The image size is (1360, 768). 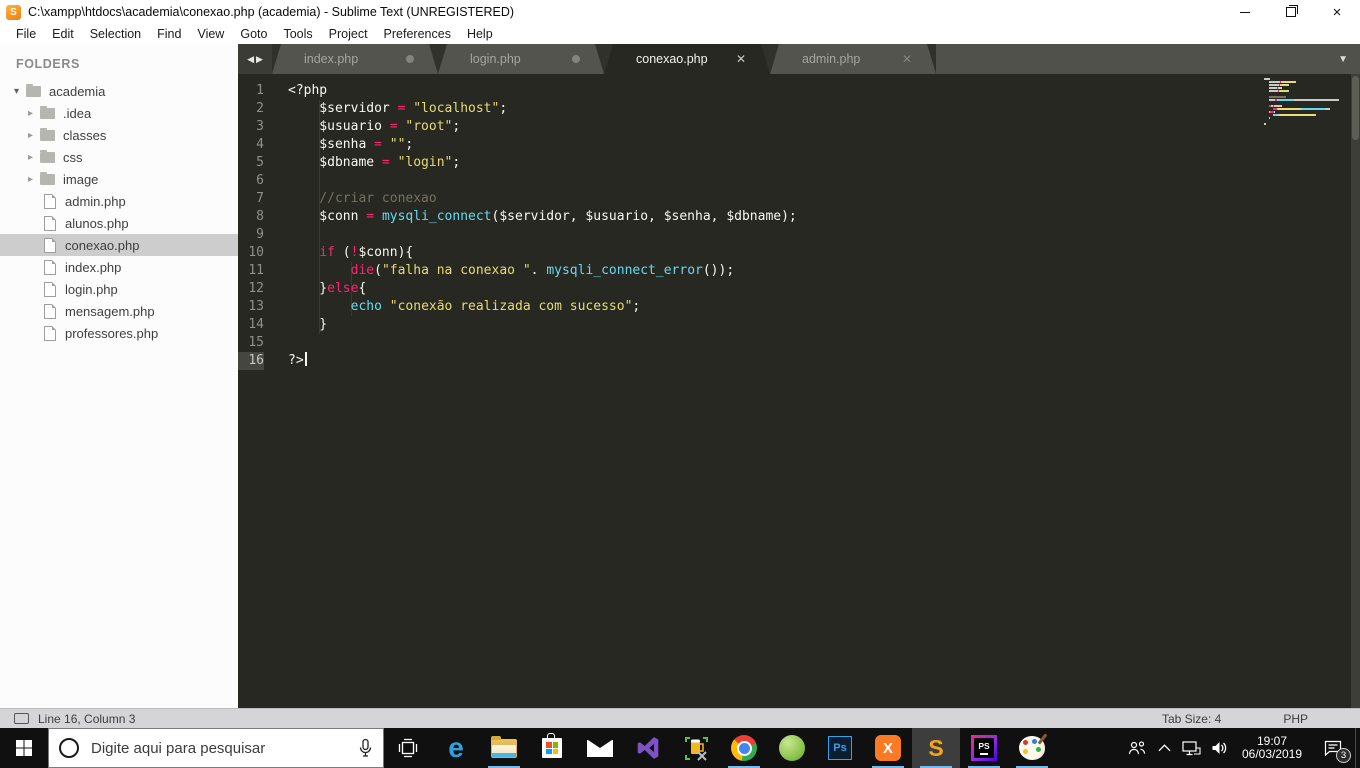 What do you see at coordinates (1304, 102) in the screenshot?
I see `minimap` at bounding box center [1304, 102].